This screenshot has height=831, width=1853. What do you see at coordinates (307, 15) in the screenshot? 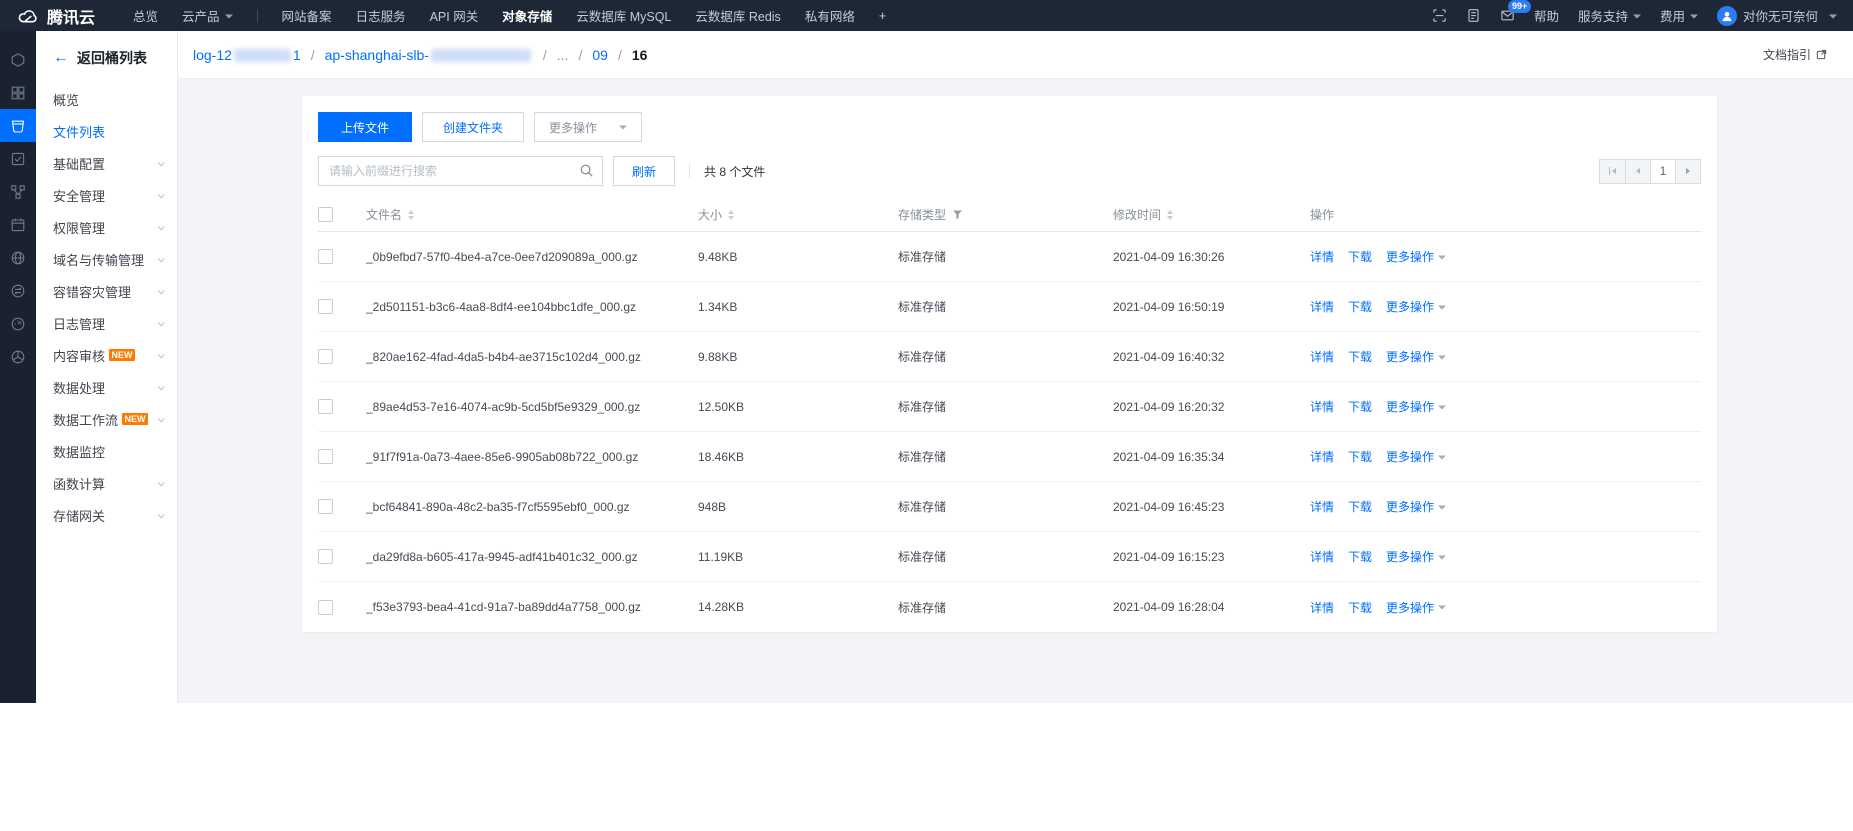
I see `topnav-product: 网站备案` at bounding box center [307, 15].